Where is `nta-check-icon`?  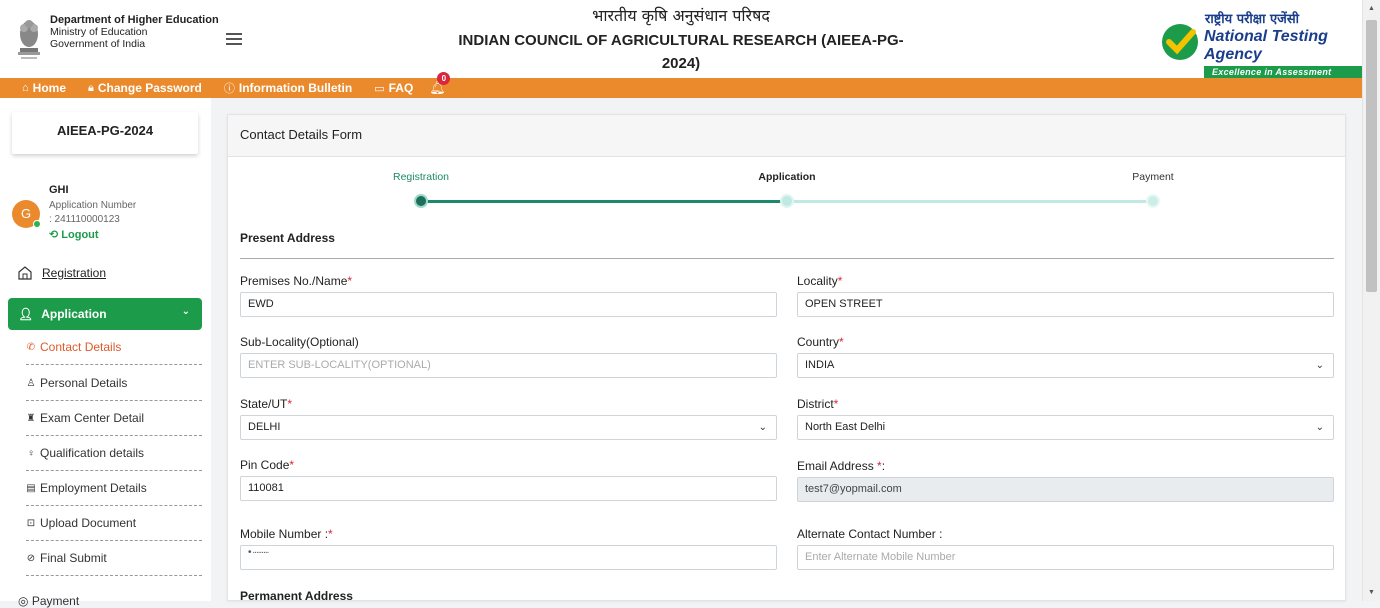 nta-check-icon is located at coordinates (1180, 42).